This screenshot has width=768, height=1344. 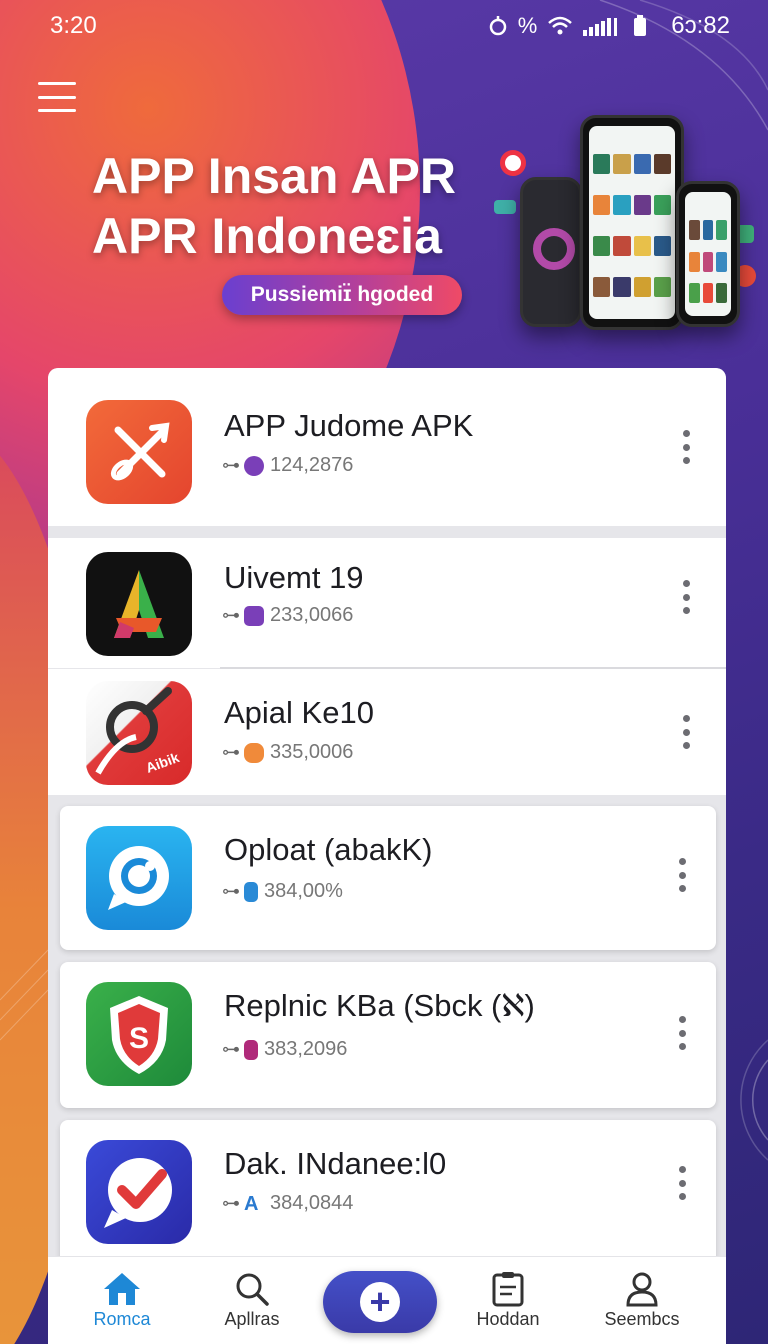 I want to click on app-meta: ⊶ 383,2096, so click(x=284, y=1049).